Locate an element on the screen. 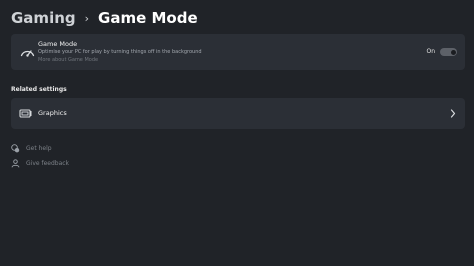 The height and width of the screenshot is (266, 474). give-feedback-link: Give feedback is located at coordinates (40, 163).